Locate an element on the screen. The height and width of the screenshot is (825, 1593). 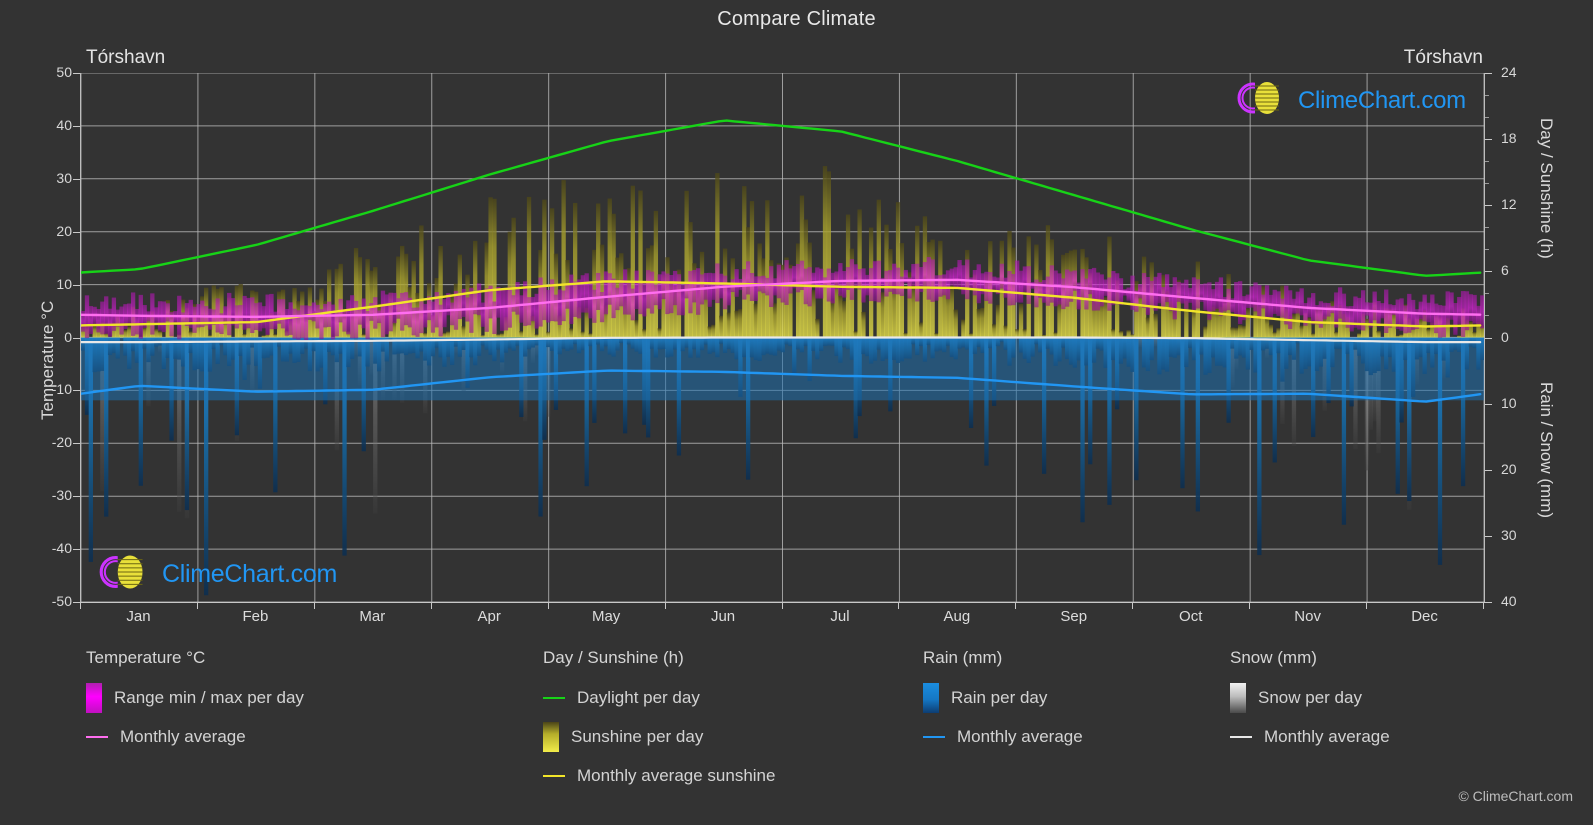
y-tick-rain: 10 is located at coordinates (1509, 402).